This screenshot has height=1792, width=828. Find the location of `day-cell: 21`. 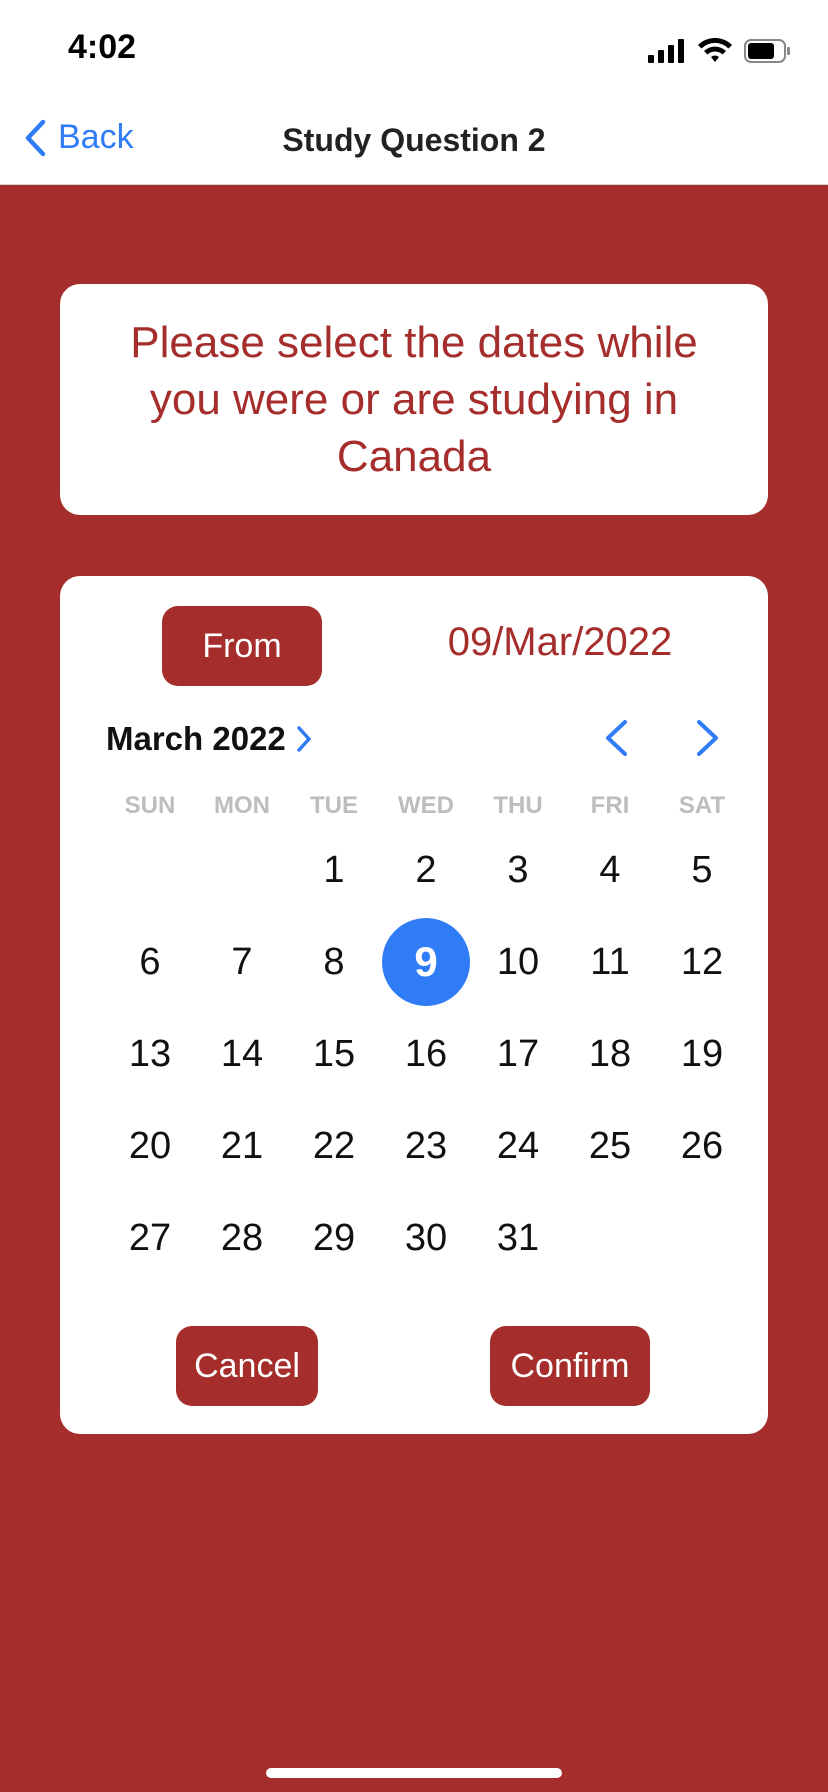

day-cell: 21 is located at coordinates (242, 1146).